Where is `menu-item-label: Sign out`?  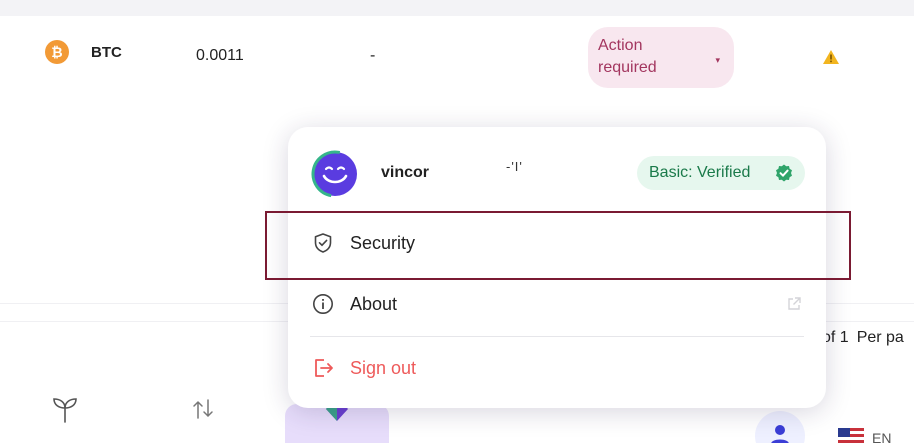 menu-item-label: Sign out is located at coordinates (383, 368).